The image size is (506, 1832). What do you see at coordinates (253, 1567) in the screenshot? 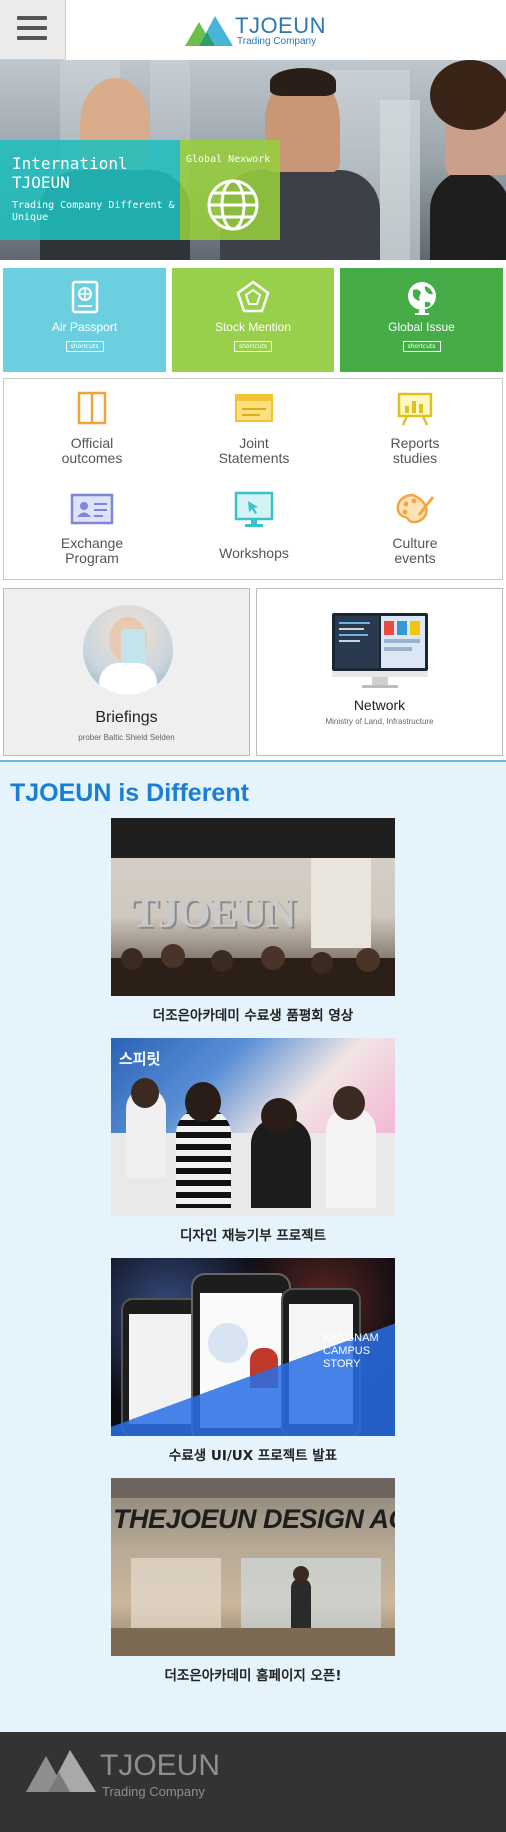
I see `different-item-image-4: THEJOEUN DESIGN ACAD` at bounding box center [253, 1567].